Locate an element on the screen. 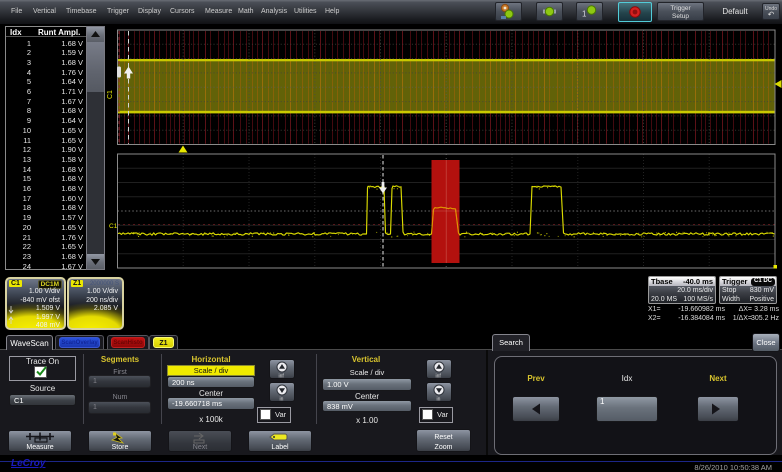 This screenshot has width=782, height=472. svg-text: Measure is located at coordinates (39, 447).